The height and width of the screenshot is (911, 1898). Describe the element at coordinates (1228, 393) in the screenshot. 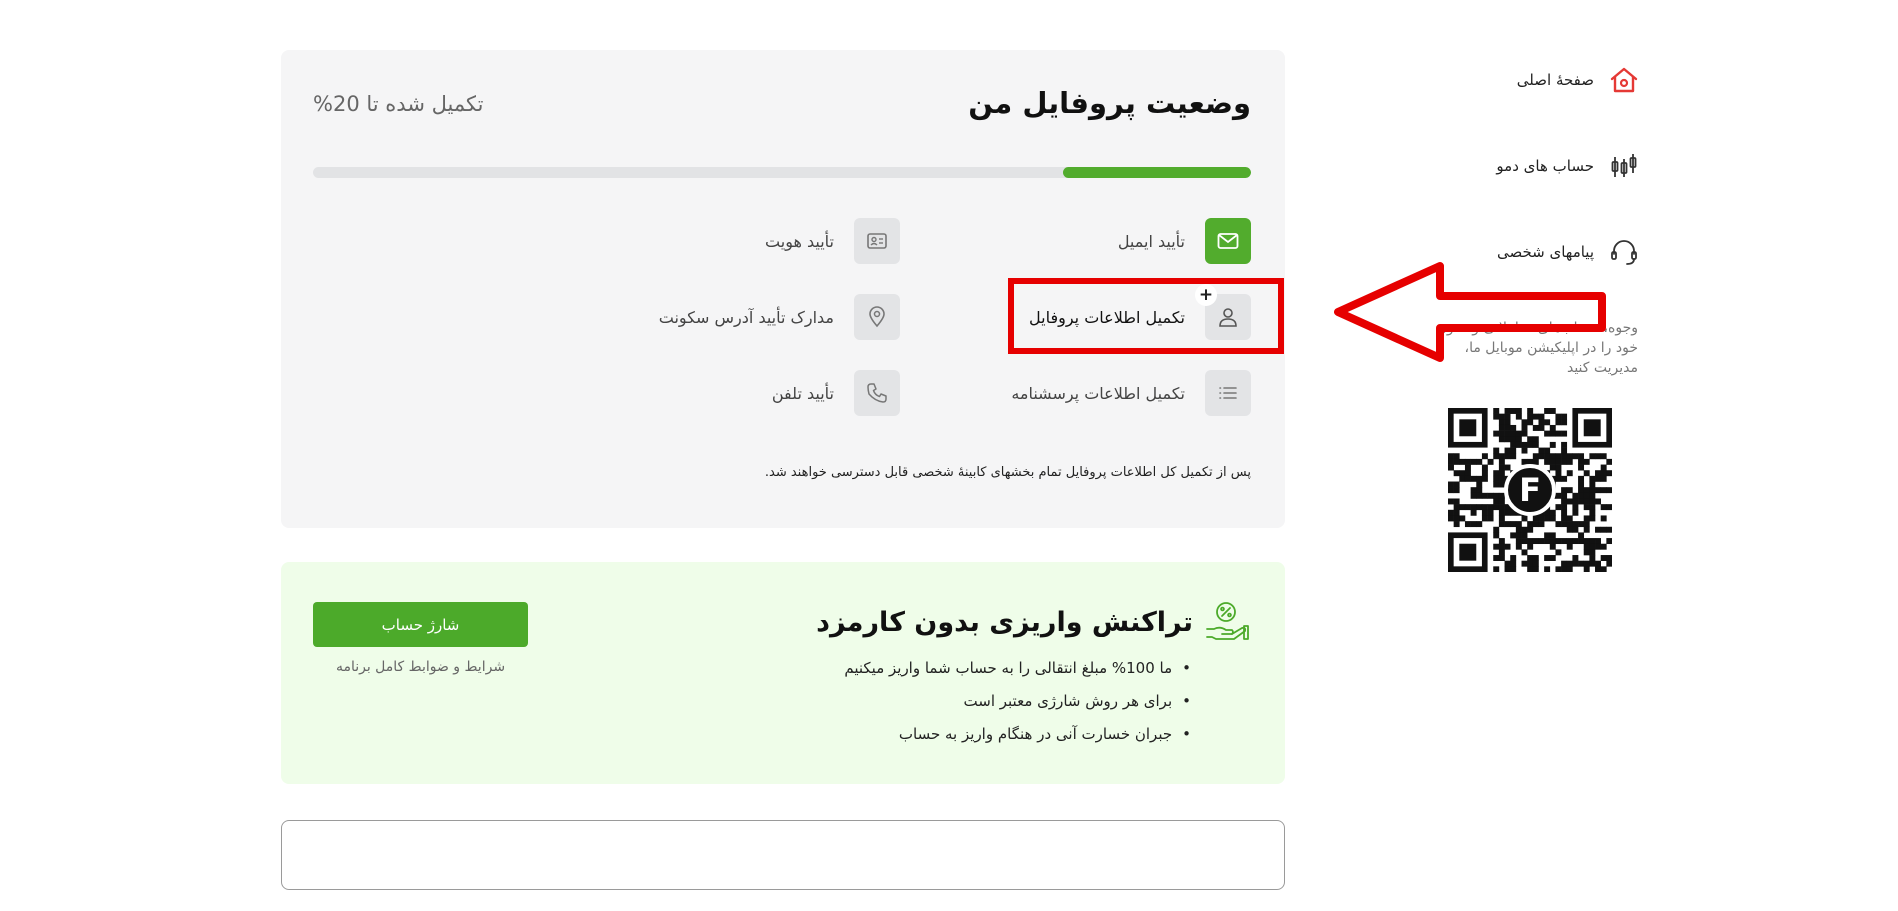

I see `list-icon` at that location.